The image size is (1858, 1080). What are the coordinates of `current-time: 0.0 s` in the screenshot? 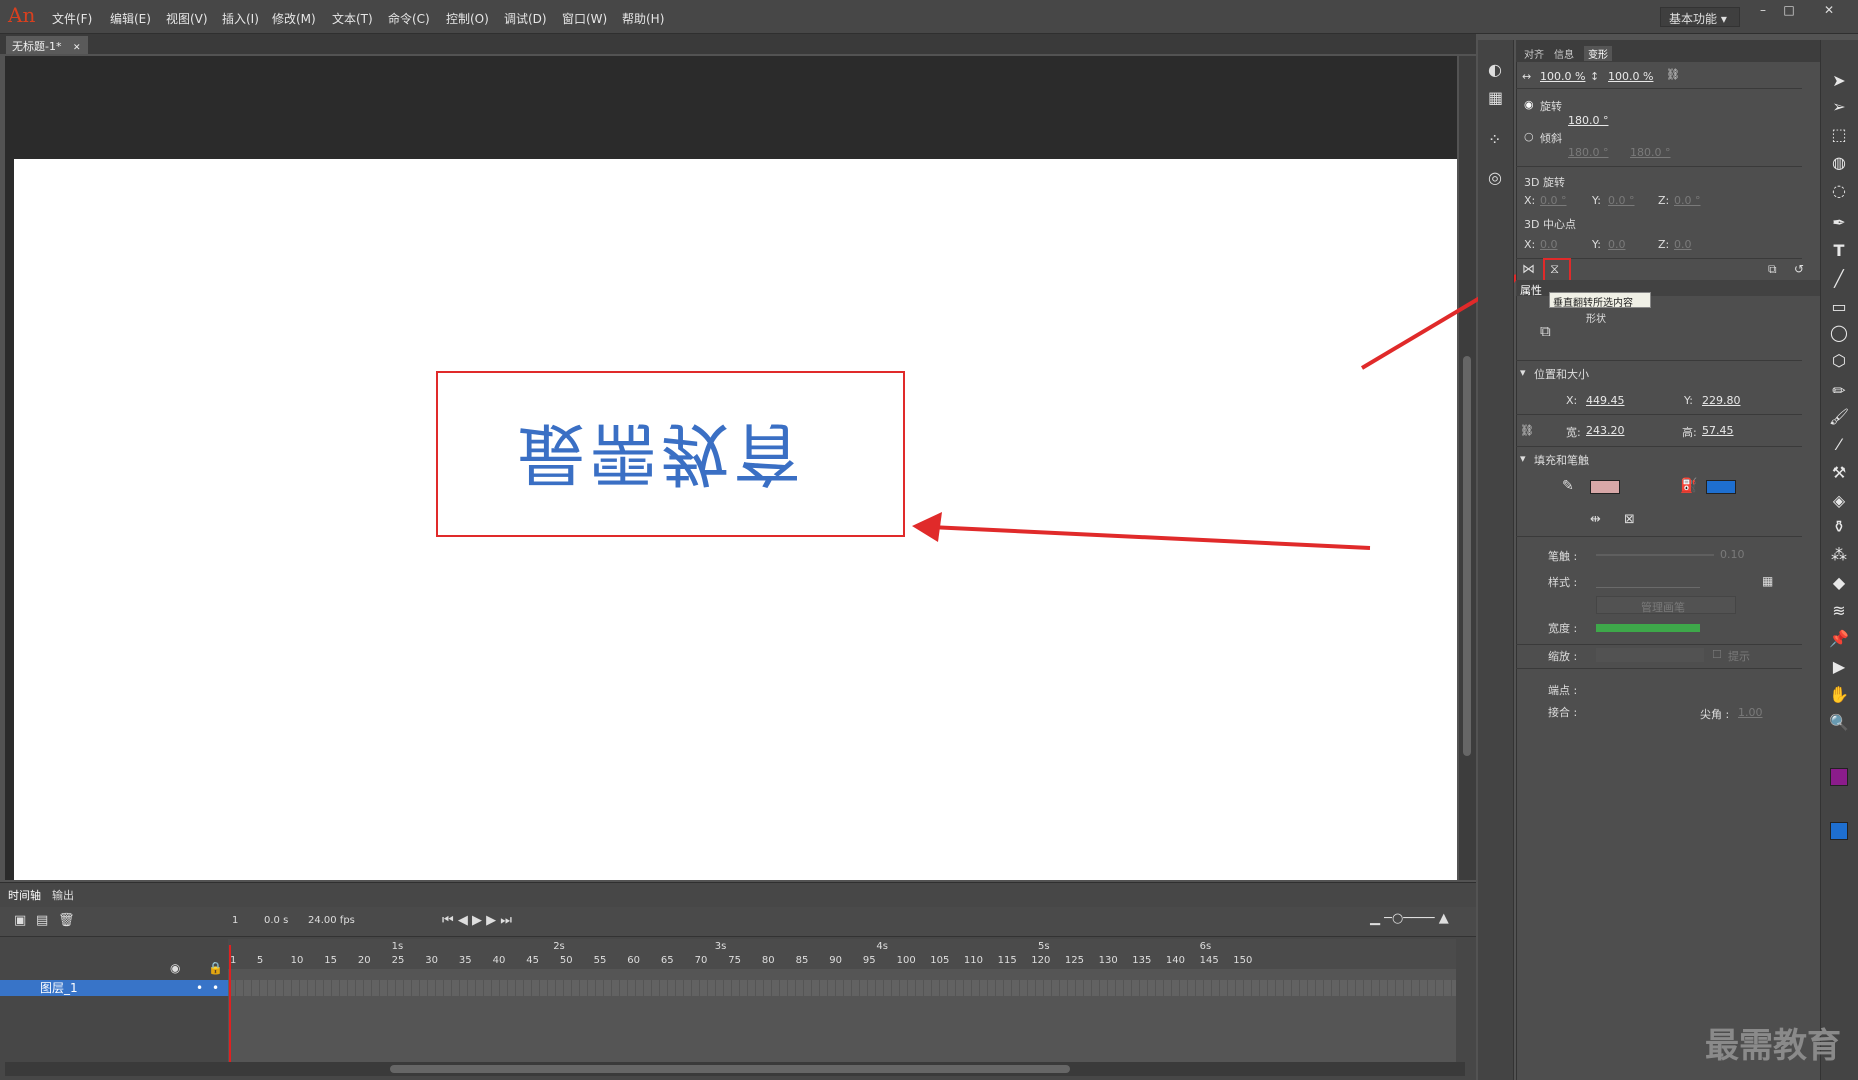 It's located at (276, 920).